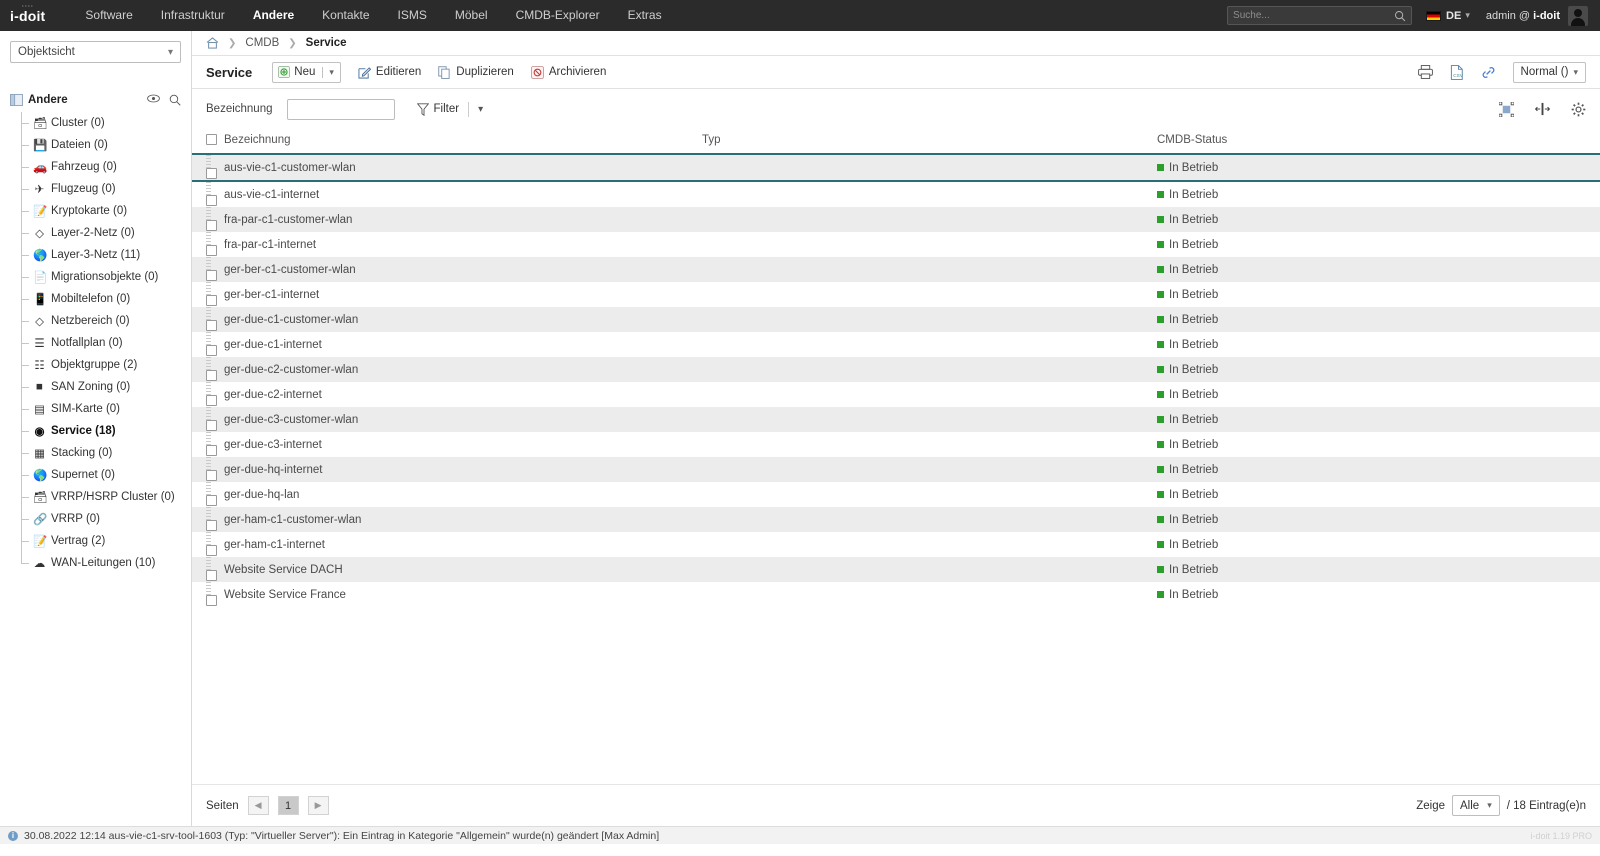  I want to click on cell-bezeichnung: ger-due-c2-customer-wlan, so click(463, 369).